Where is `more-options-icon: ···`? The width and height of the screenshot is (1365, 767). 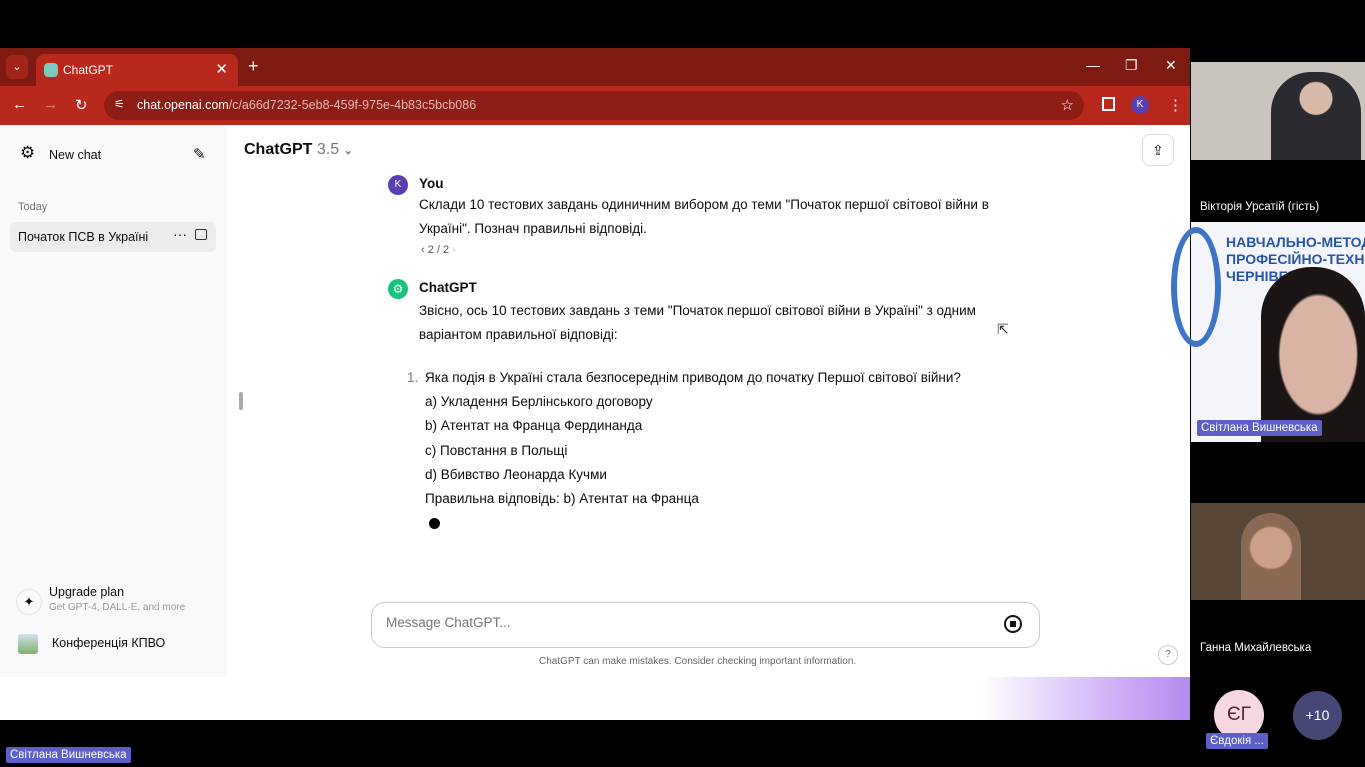 more-options-icon: ··· is located at coordinates (180, 234).